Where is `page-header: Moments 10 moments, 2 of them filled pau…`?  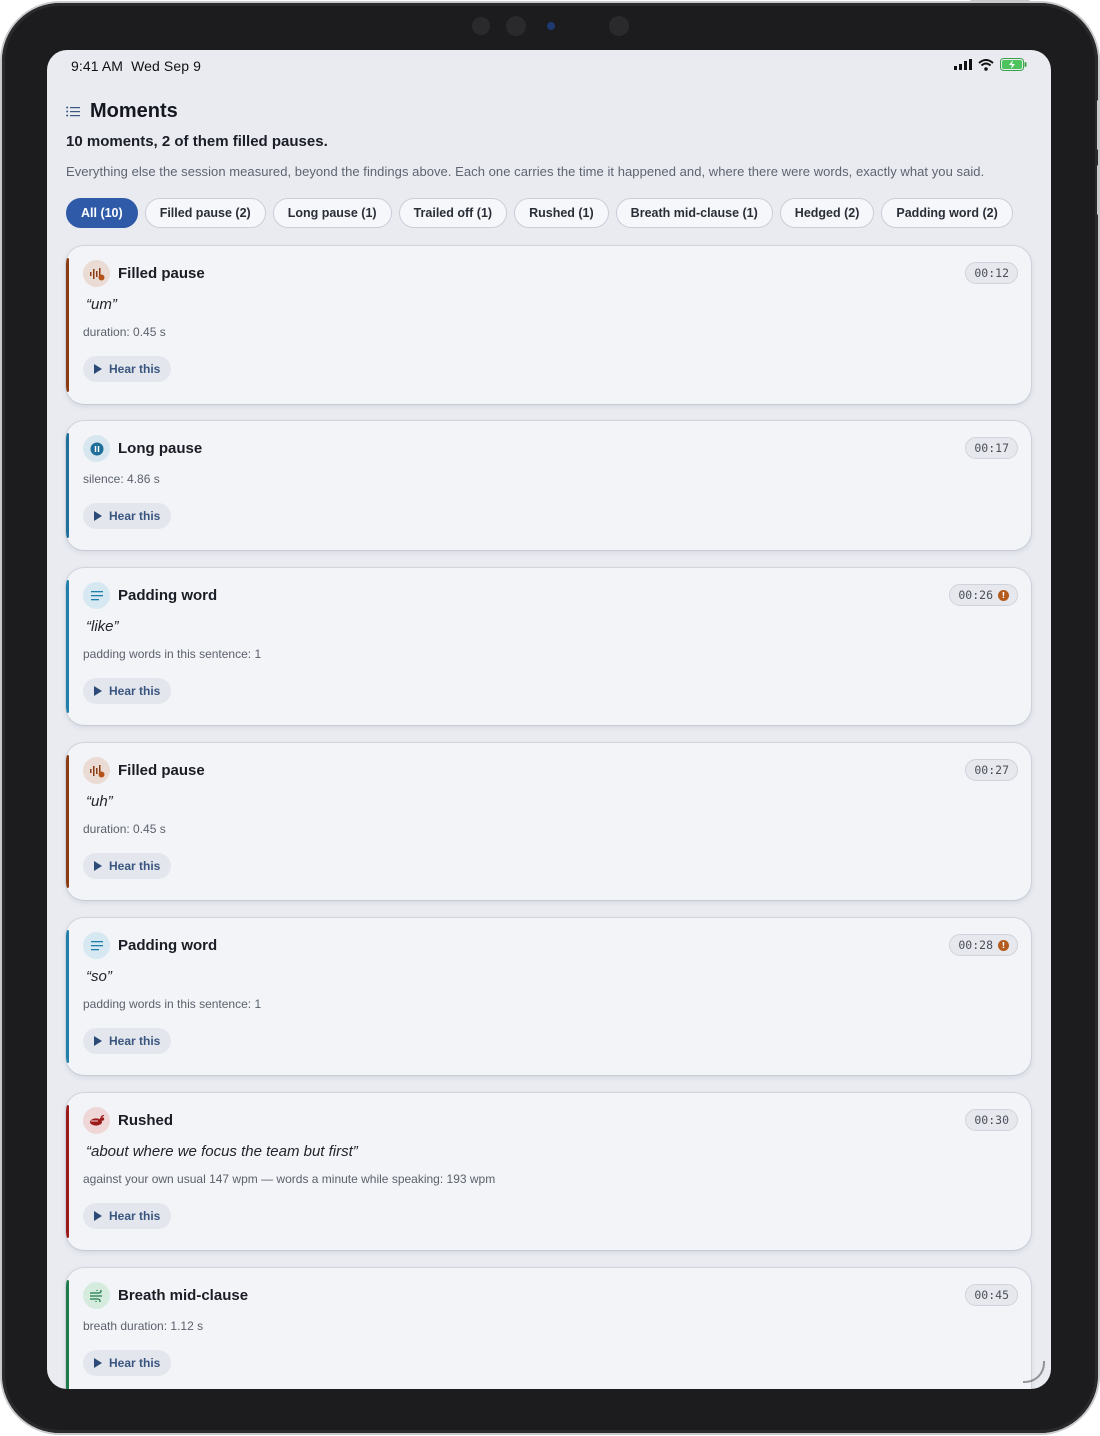 page-header: Moments 10 moments, 2 of them filled pau… is located at coordinates (551, 139).